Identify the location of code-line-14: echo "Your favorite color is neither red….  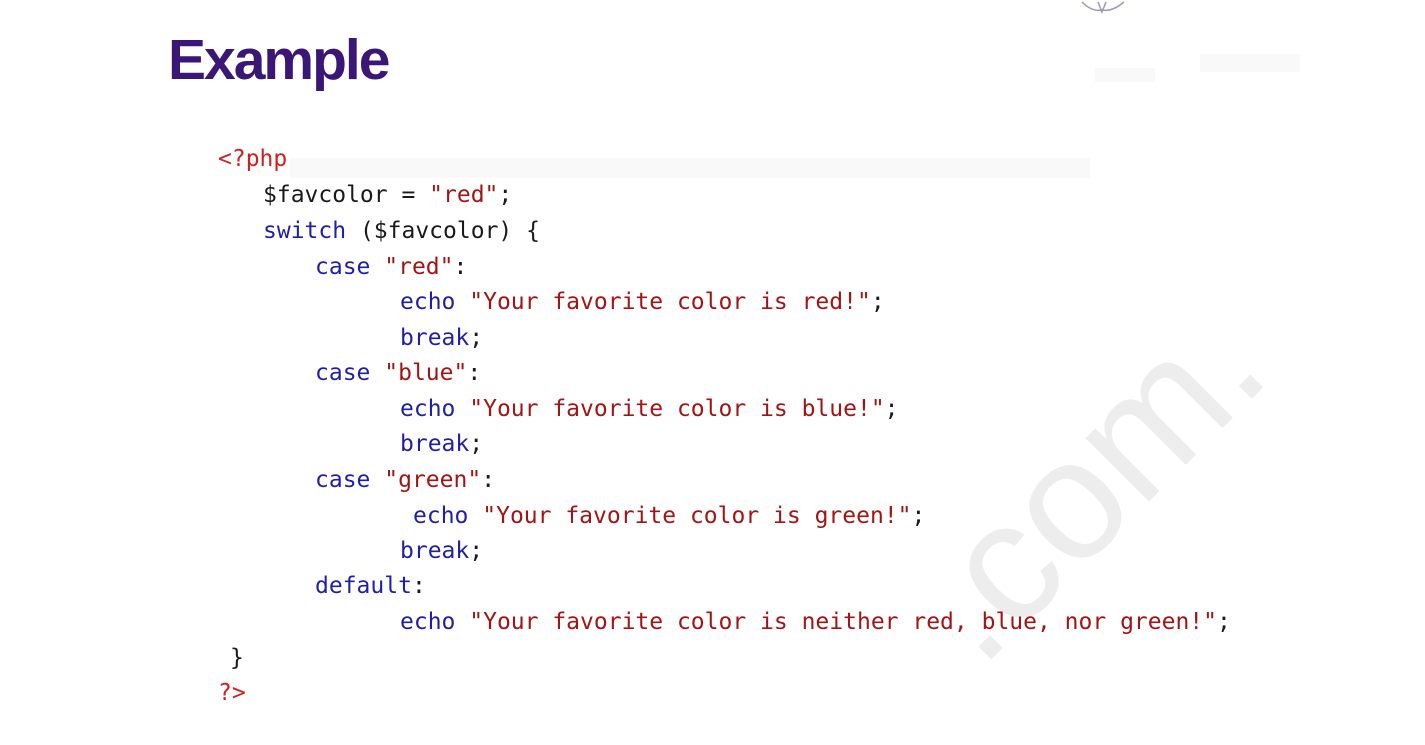
(815, 622).